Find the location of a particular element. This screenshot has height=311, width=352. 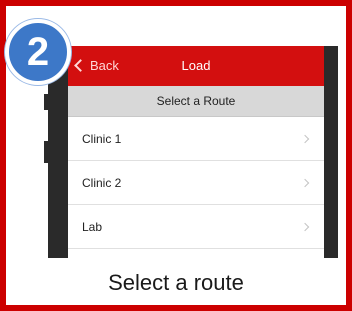

nav-title: Load is located at coordinates (196, 65).